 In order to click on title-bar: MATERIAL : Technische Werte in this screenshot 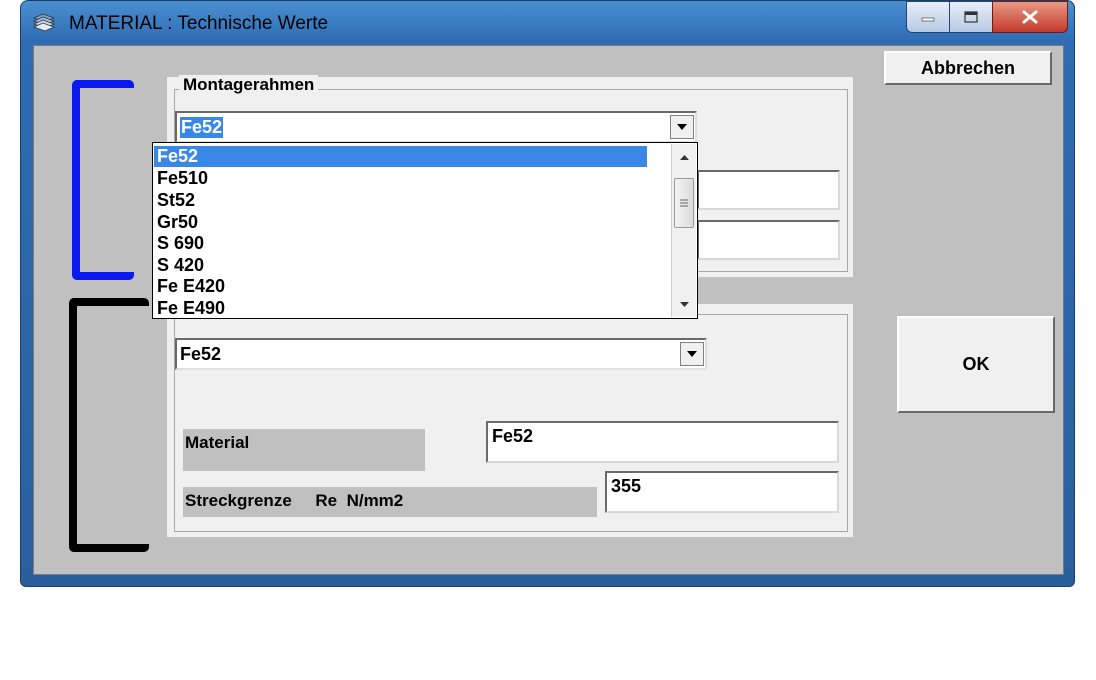, I will do `click(547, 23)`.